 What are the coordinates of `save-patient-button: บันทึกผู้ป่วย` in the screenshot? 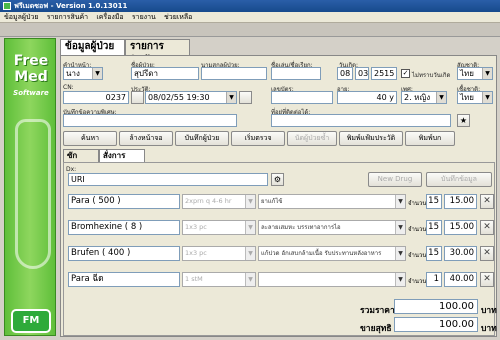 It's located at (202, 138).